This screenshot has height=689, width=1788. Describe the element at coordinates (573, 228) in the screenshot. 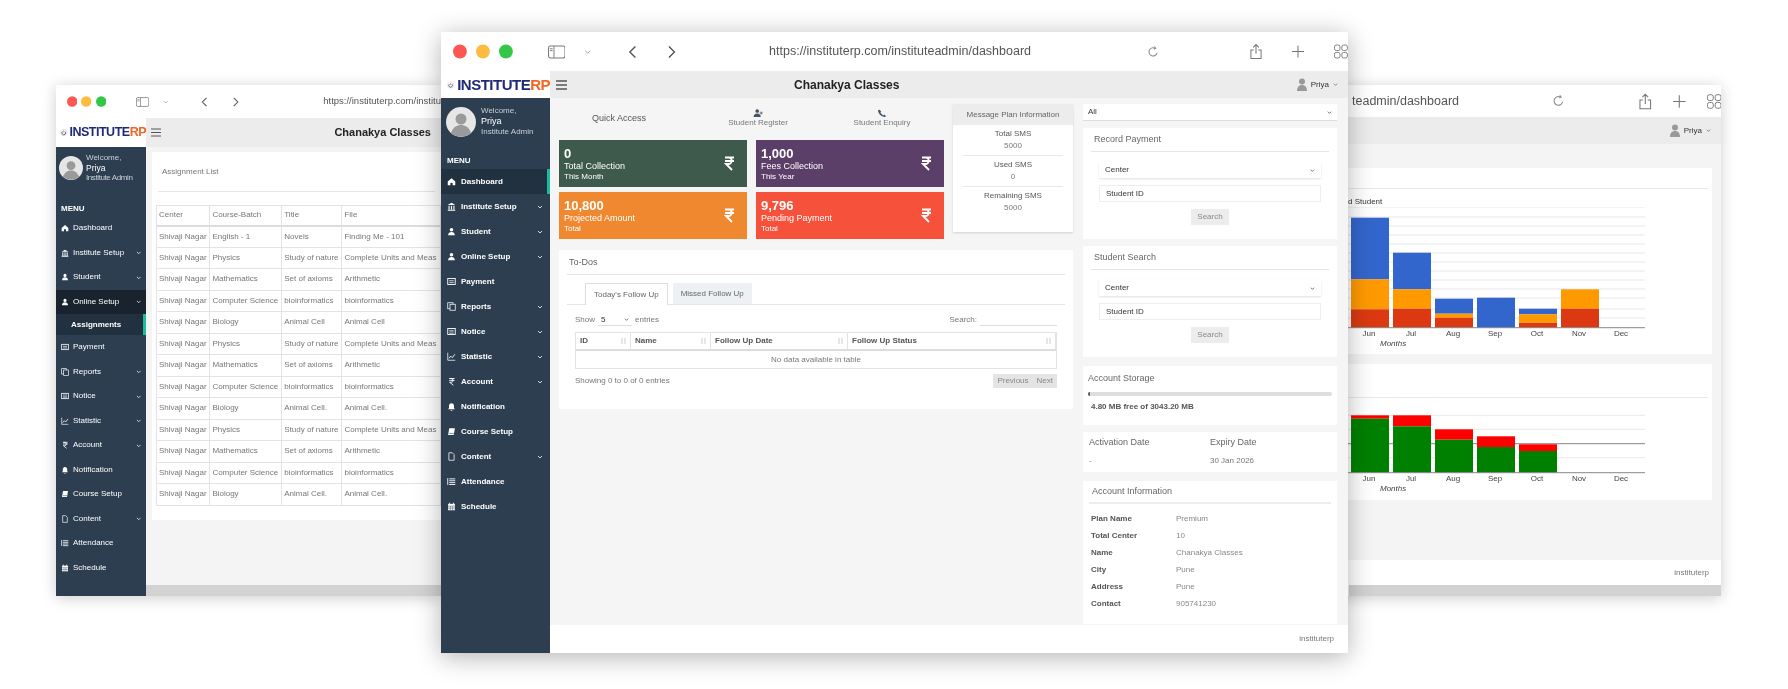

I see `stat-period: Total` at that location.